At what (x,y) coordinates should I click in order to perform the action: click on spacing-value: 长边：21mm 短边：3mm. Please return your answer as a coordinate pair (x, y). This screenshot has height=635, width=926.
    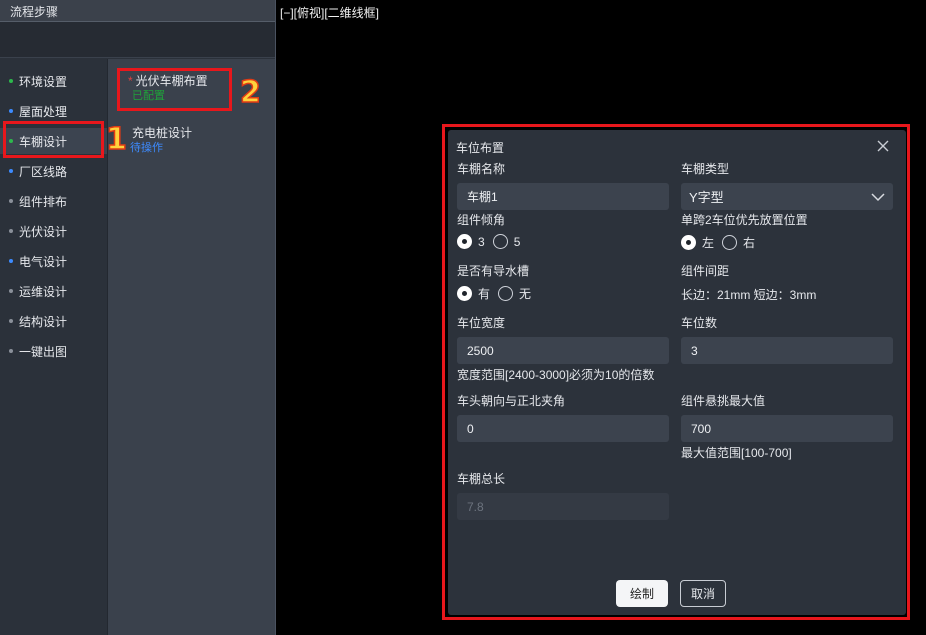
    Looking at the image, I should click on (749, 295).